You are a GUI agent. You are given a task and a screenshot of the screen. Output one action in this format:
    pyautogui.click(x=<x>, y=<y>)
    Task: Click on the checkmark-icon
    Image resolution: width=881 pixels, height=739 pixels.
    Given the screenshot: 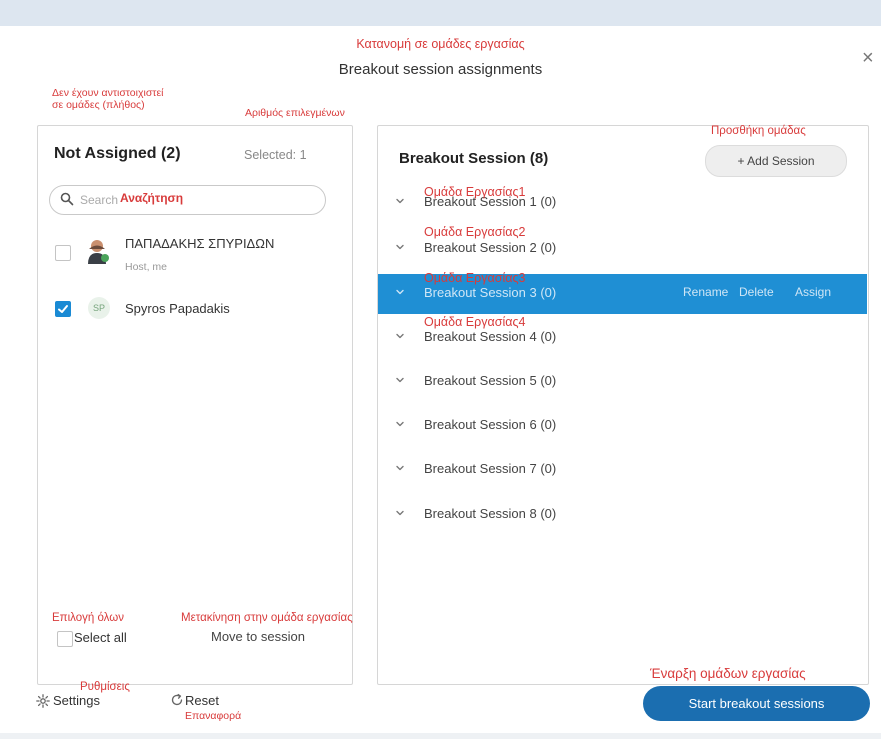 What is the action you would take?
    pyautogui.click(x=63, y=309)
    